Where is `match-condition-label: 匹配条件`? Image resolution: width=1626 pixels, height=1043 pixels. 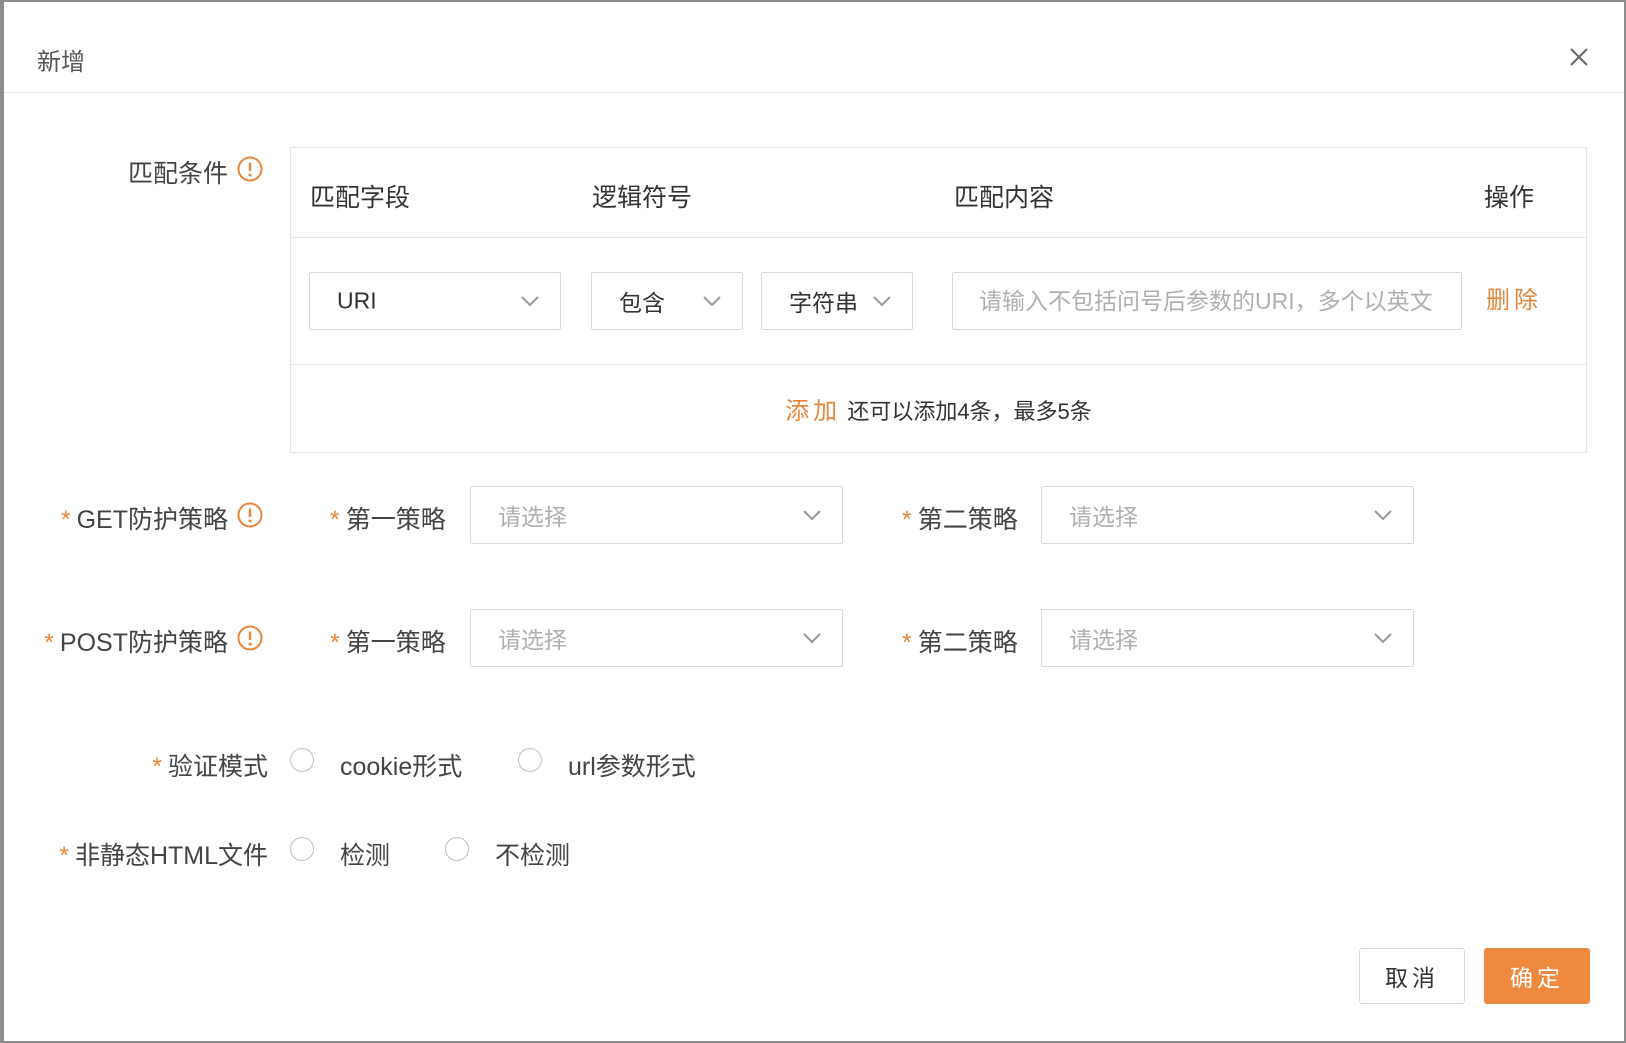
match-condition-label: 匹配条件 is located at coordinates (177, 174).